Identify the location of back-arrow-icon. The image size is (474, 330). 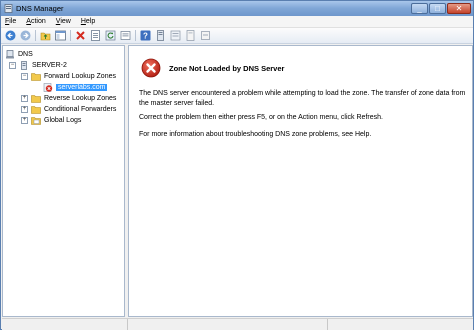
(10, 35).